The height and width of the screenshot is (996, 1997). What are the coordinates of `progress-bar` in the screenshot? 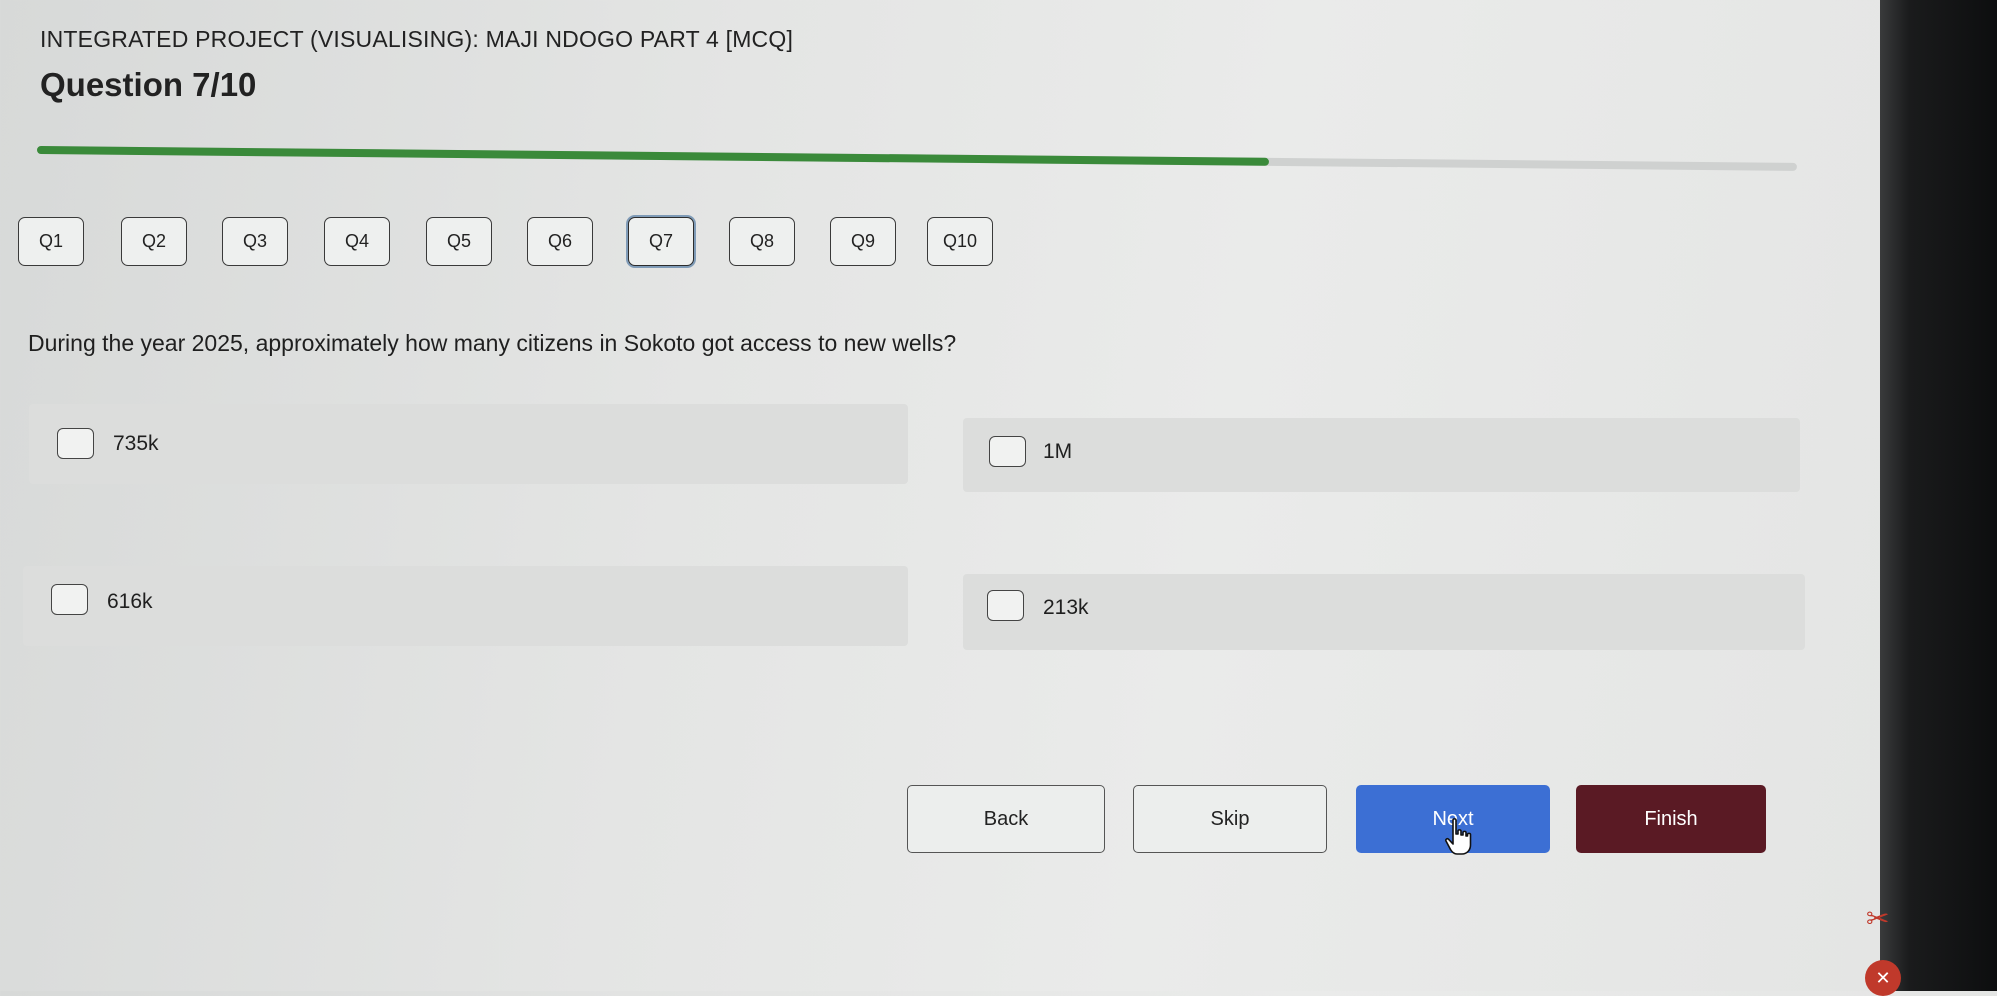 It's located at (916, 158).